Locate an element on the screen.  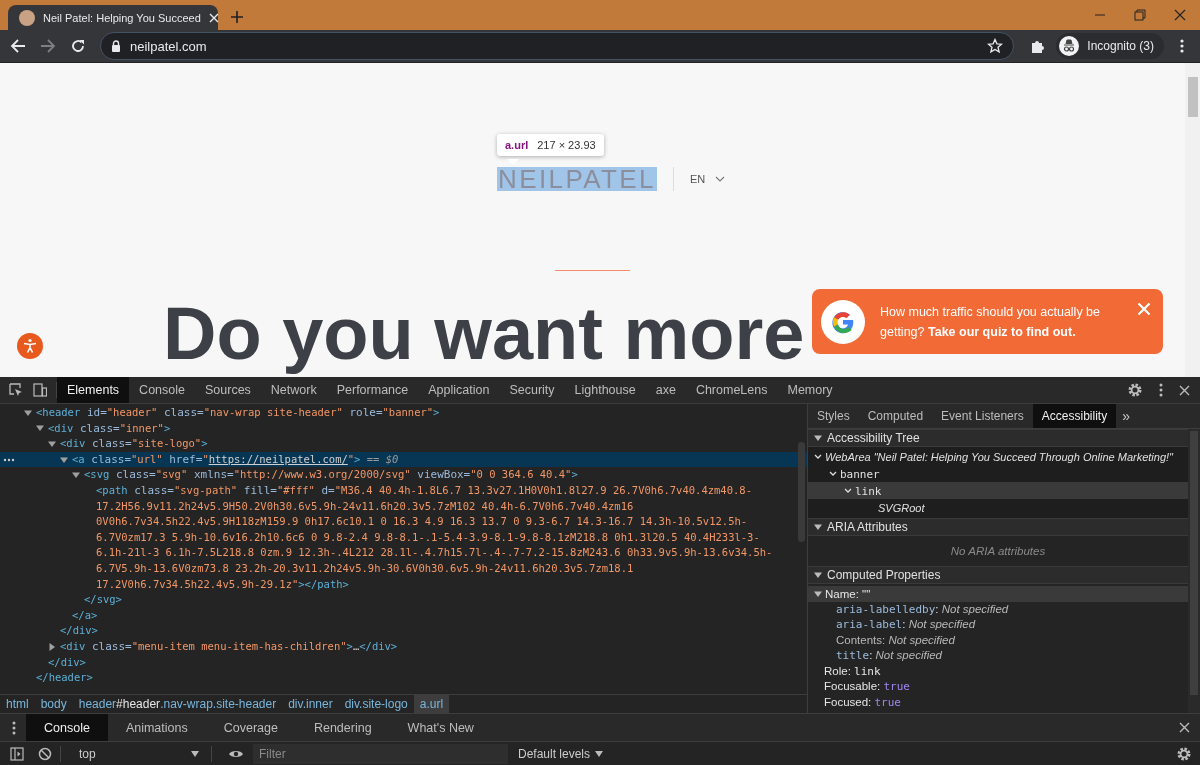
popup-text: How much traffic should you actually be getting? Take our quiz to find out. is located at coordinates (991, 322).